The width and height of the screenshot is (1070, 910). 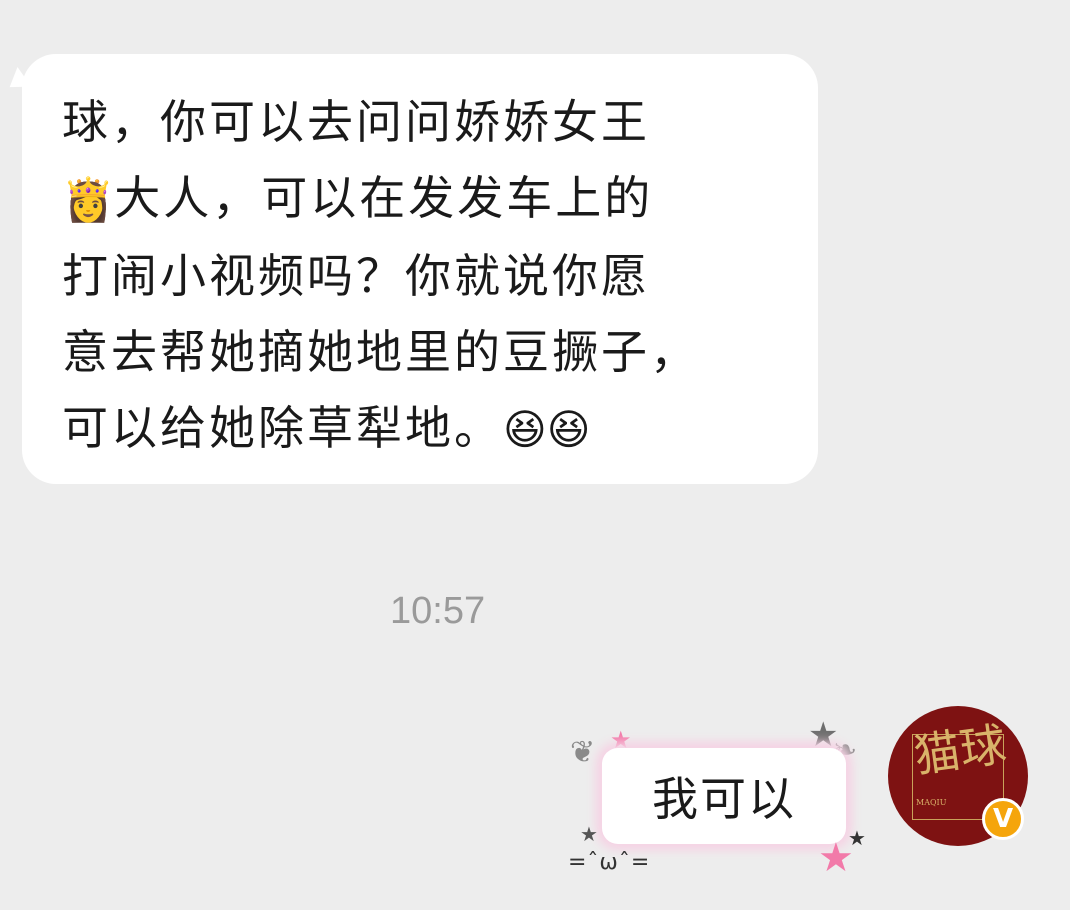 What do you see at coordinates (857, 838) in the screenshot?
I see `dark-star-icon: ★` at bounding box center [857, 838].